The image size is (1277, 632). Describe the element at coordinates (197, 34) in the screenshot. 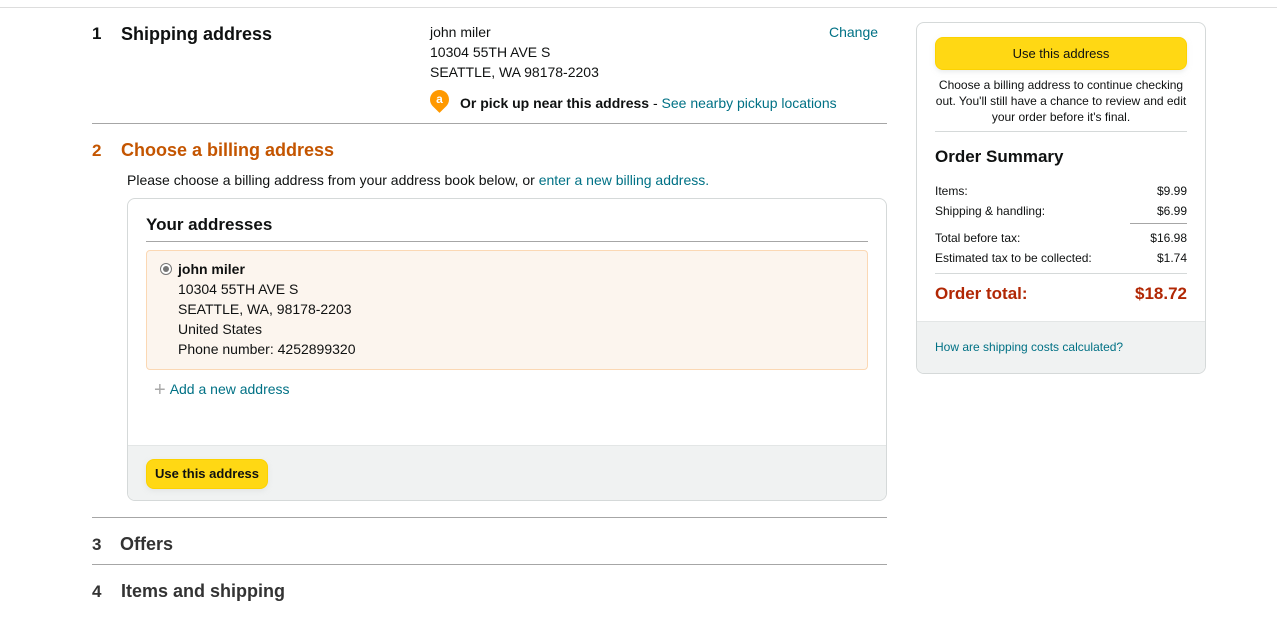

I see `step-1-title: Shipping address` at that location.